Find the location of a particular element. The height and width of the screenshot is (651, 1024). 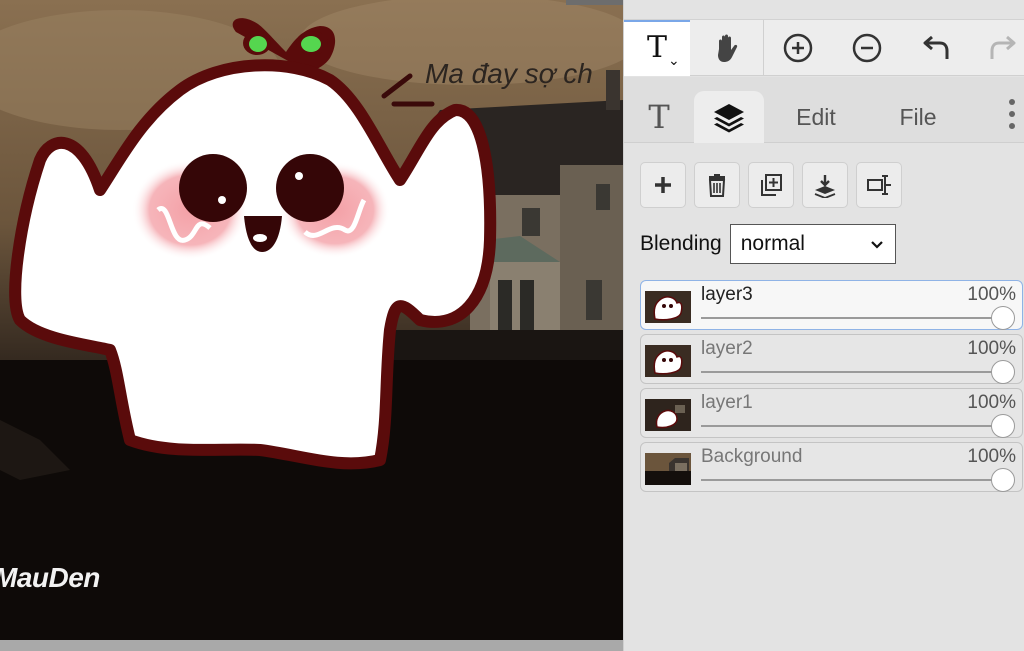

tab-layers is located at coordinates (729, 117).